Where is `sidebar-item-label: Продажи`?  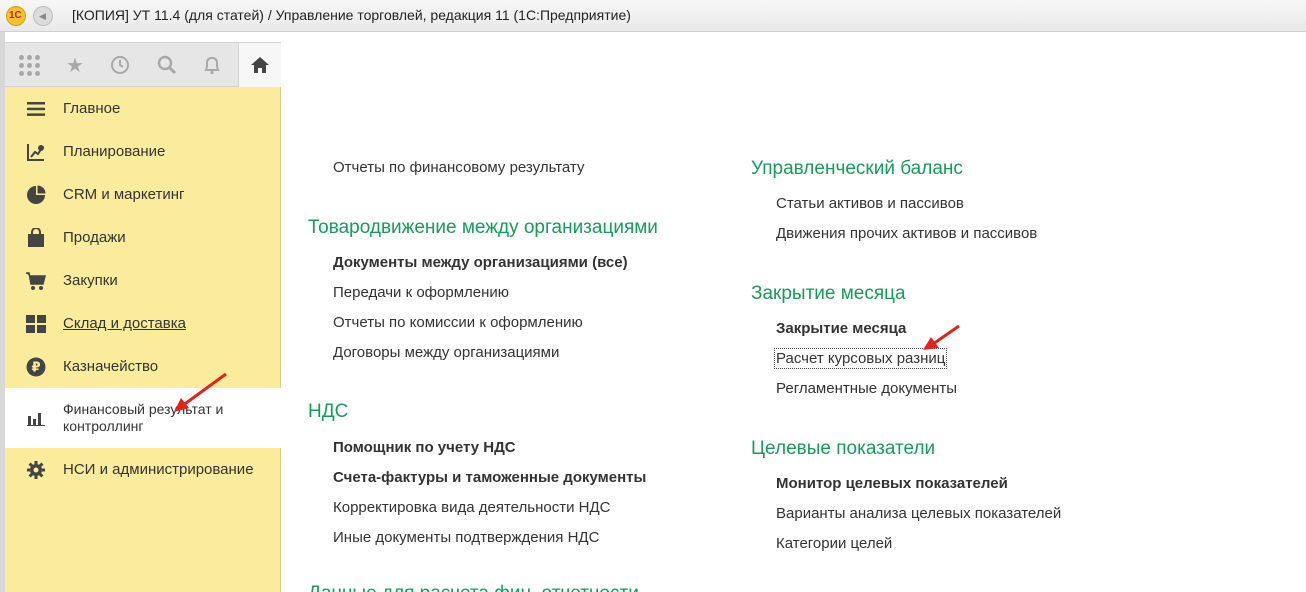 sidebar-item-label: Продажи is located at coordinates (94, 237).